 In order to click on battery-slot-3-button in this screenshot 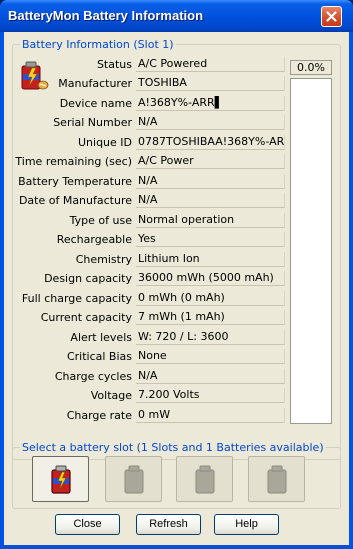, I will do `click(204, 479)`.